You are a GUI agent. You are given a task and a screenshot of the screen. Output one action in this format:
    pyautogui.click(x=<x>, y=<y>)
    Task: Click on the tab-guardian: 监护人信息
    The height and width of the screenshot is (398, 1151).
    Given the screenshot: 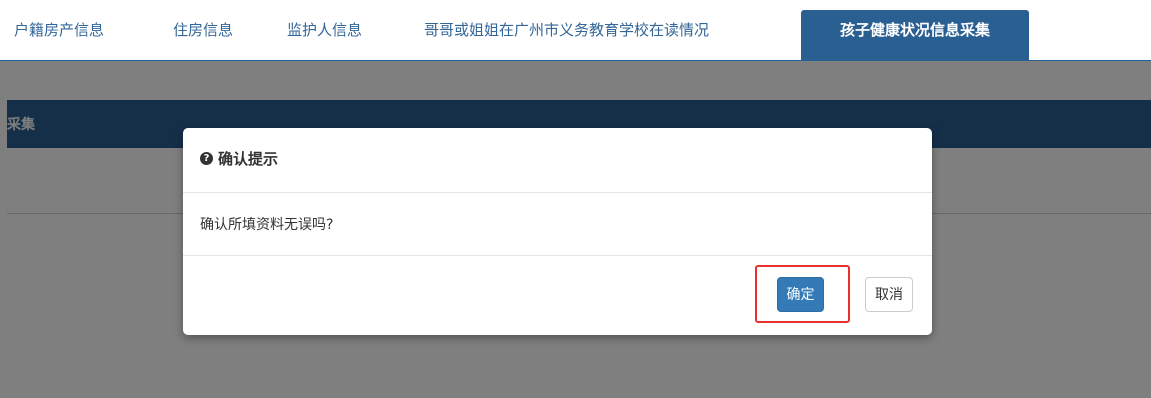 What is the action you would take?
    pyautogui.click(x=324, y=35)
    